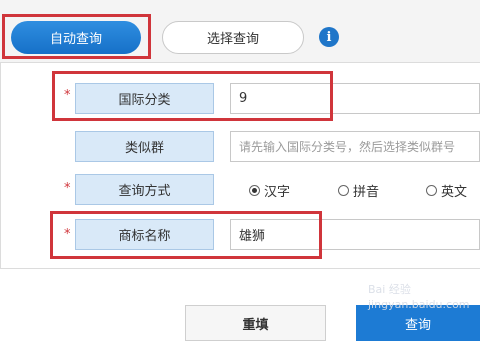 This screenshot has height=341, width=480. Describe the element at coordinates (343, 190) in the screenshot. I see `radio-pinyin-dot` at that location.